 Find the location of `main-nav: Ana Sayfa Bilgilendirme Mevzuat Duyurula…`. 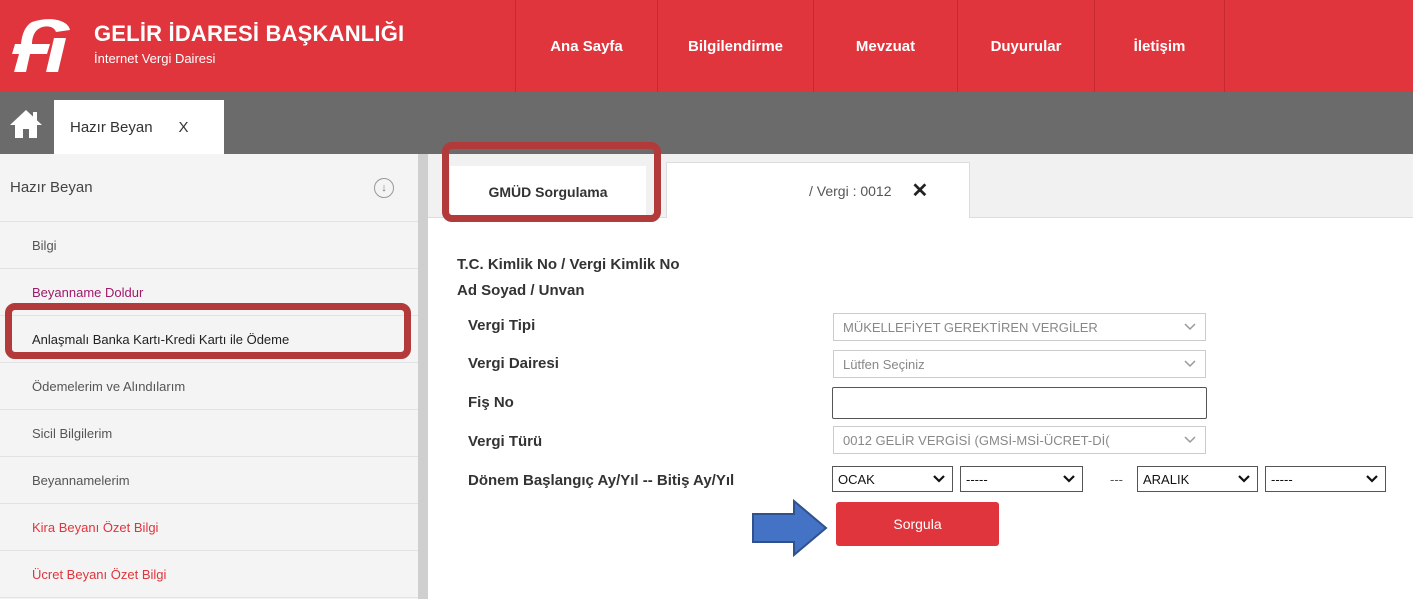

main-nav: Ana Sayfa Bilgilendirme Mevzuat Duyurula… is located at coordinates (870, 46).